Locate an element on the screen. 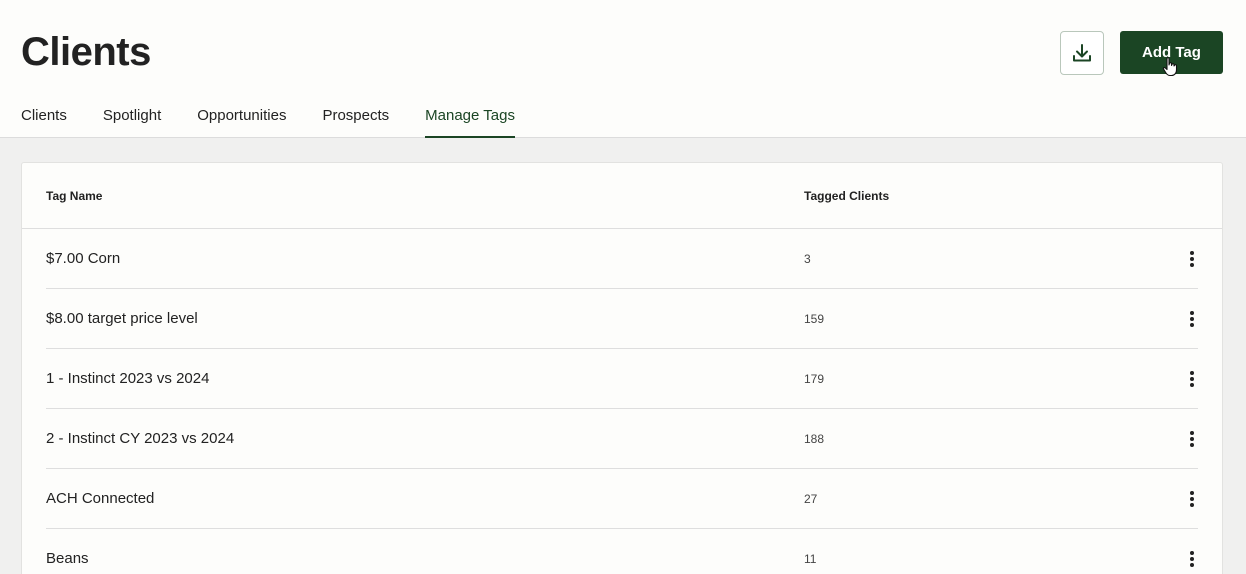 Image resolution: width=1246 pixels, height=574 pixels. tab-prospects: Prospects is located at coordinates (355, 122).